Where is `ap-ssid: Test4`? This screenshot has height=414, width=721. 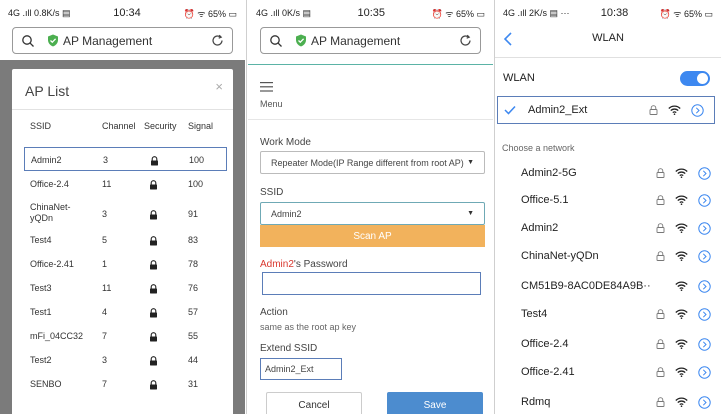
ap-ssid: Test4 is located at coordinates (41, 240).